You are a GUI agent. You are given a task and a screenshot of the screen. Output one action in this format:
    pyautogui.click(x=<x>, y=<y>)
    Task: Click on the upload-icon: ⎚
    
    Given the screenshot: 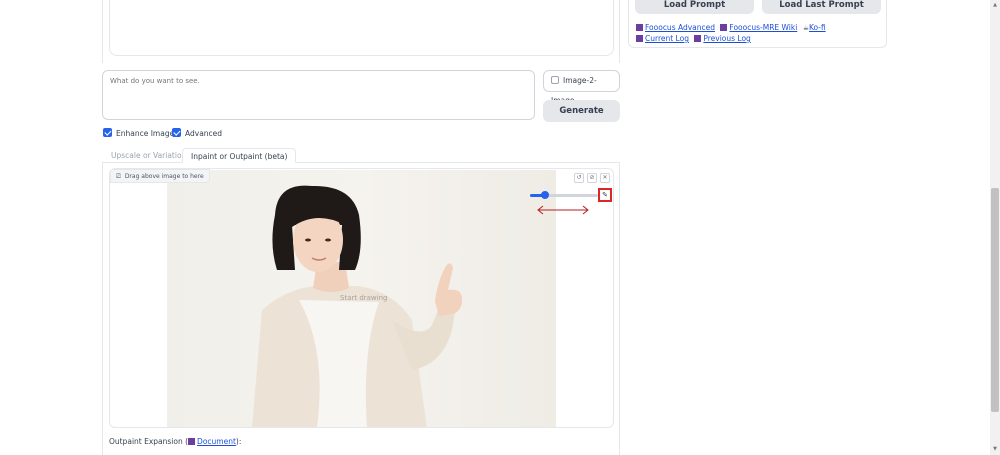 What is the action you would take?
    pyautogui.click(x=118, y=176)
    